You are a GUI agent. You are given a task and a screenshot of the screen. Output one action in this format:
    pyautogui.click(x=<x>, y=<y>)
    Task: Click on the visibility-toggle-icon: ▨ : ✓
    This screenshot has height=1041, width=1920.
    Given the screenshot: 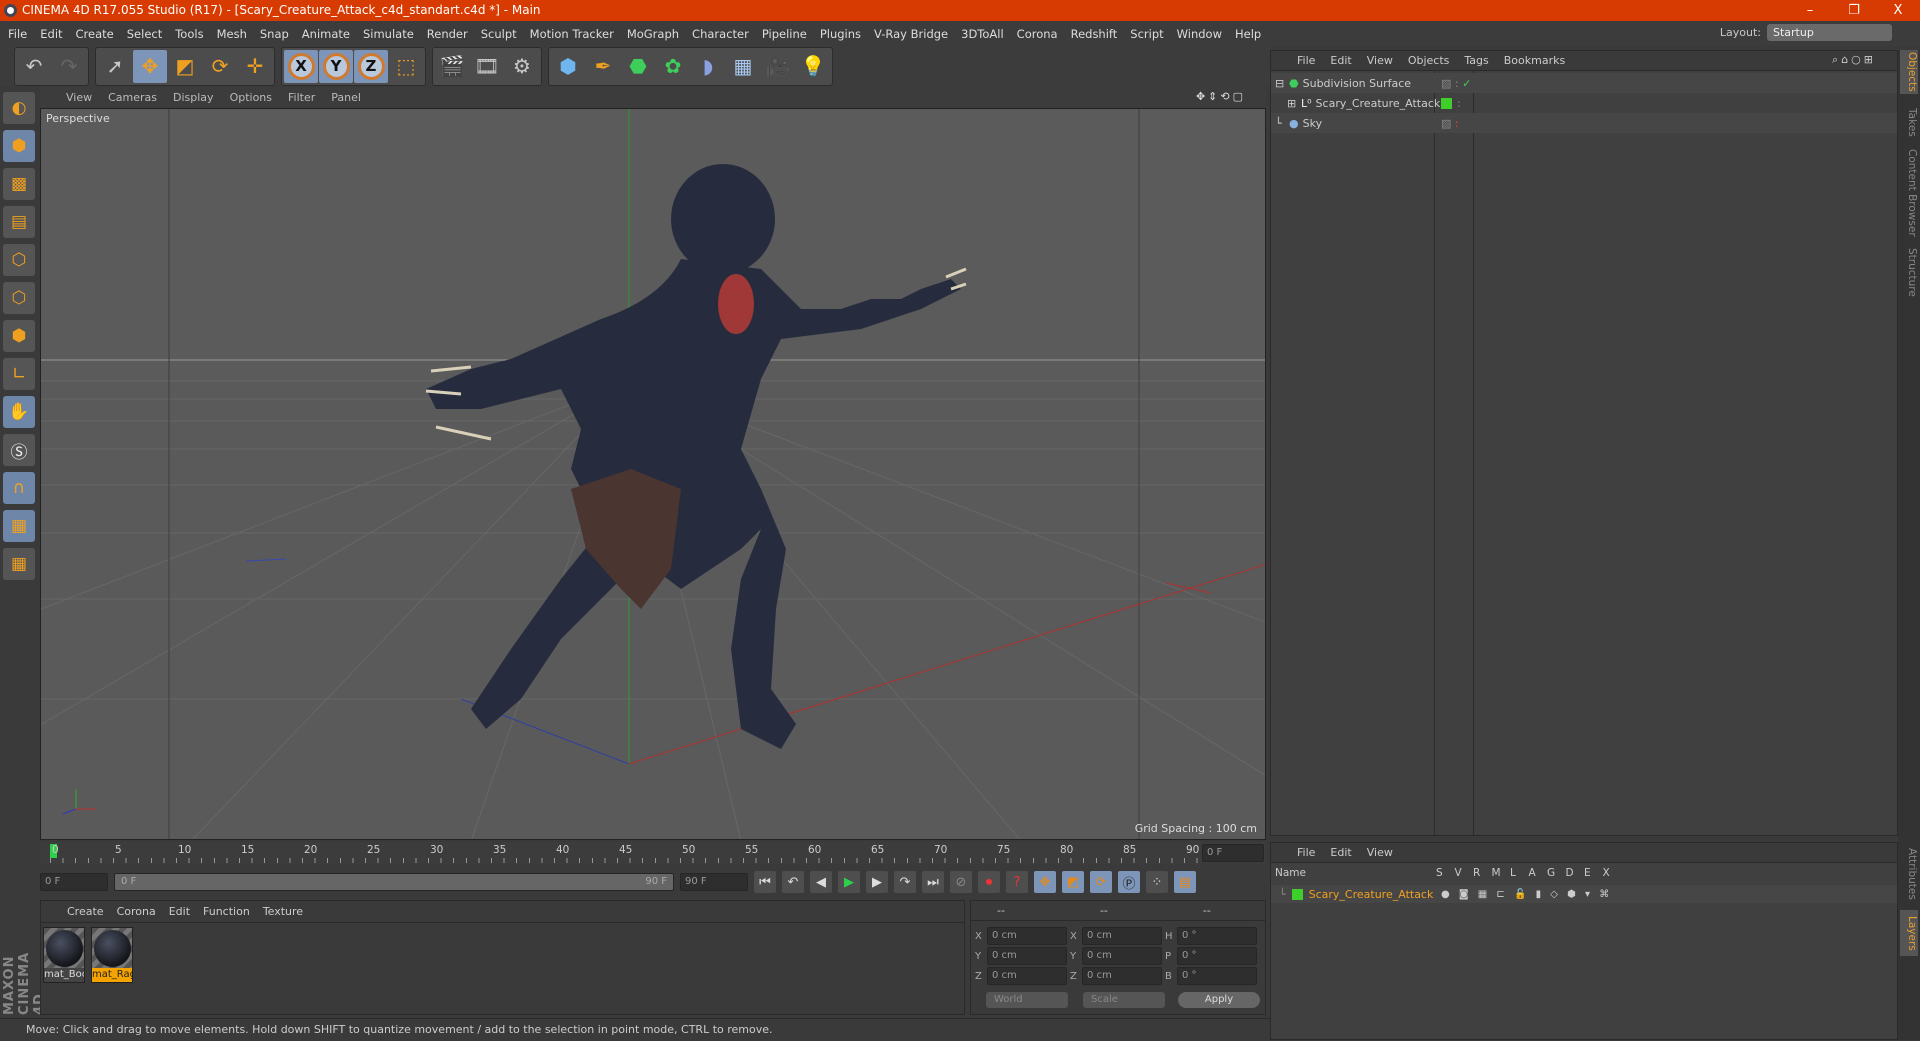 What is the action you would take?
    pyautogui.click(x=1456, y=83)
    